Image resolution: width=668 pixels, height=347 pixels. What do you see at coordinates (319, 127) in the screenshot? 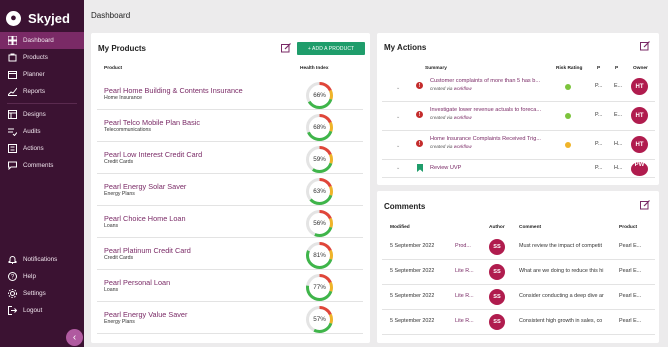
I see `health-index-gauge: 68%` at bounding box center [319, 127].